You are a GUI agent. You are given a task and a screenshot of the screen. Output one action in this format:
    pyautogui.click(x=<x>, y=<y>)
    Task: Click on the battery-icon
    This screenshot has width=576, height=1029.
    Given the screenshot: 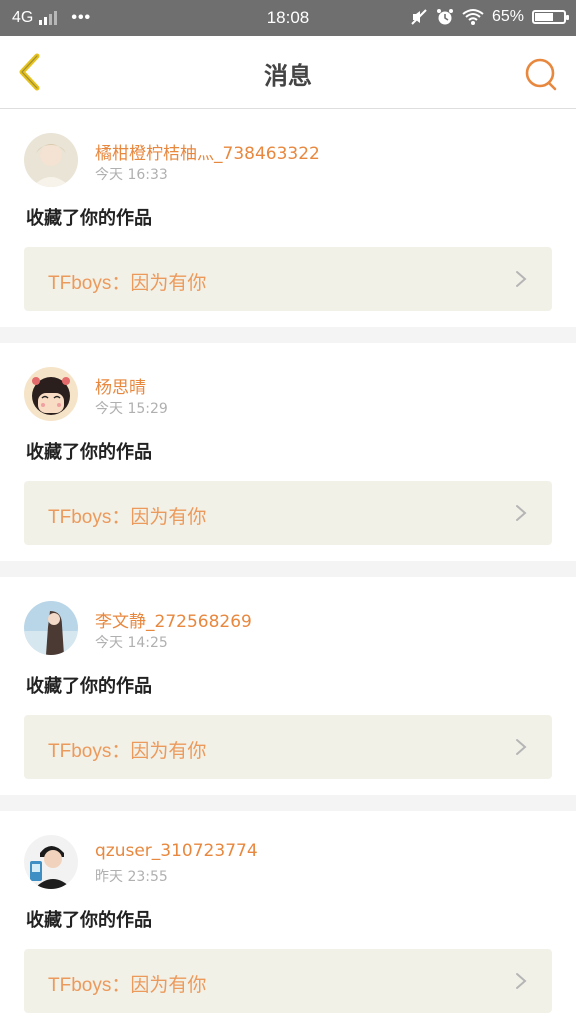 What is the action you would take?
    pyautogui.click(x=550, y=17)
    